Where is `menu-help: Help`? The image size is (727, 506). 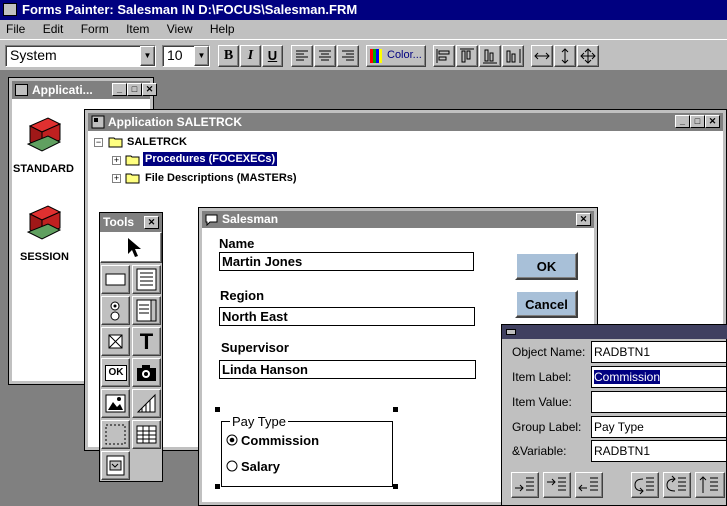 menu-help: Help is located at coordinates (222, 29).